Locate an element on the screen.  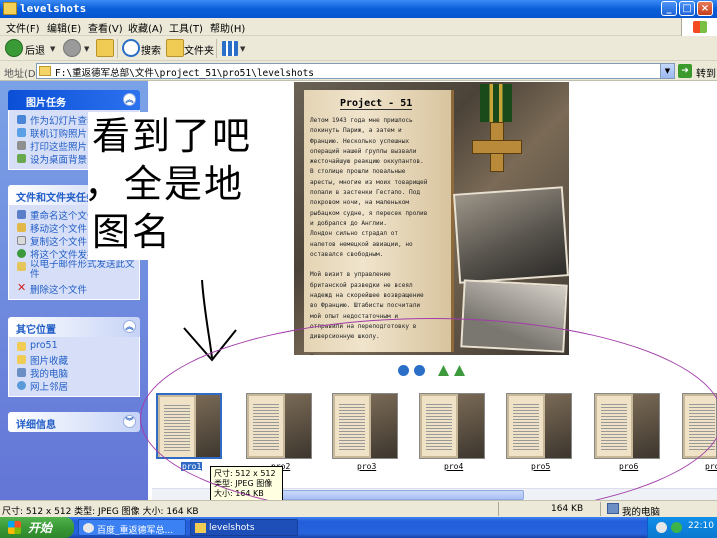
place-network: 网上邻居 is located at coordinates (78, 385).